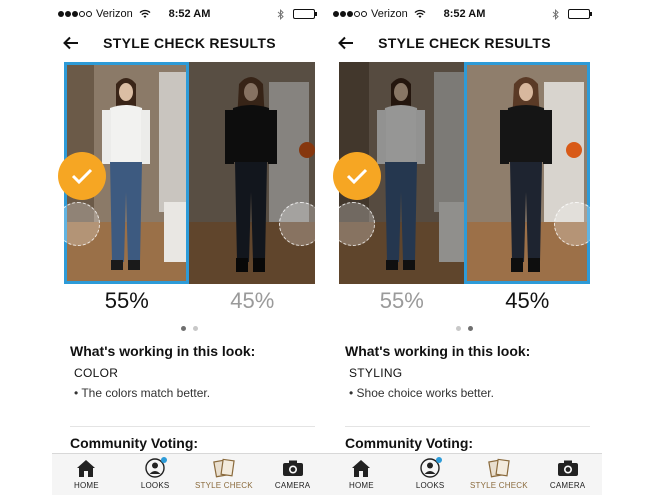 The height and width of the screenshot is (495, 660). What do you see at coordinates (376, 373) in the screenshot?
I see `working-category: STYLING` at bounding box center [376, 373].